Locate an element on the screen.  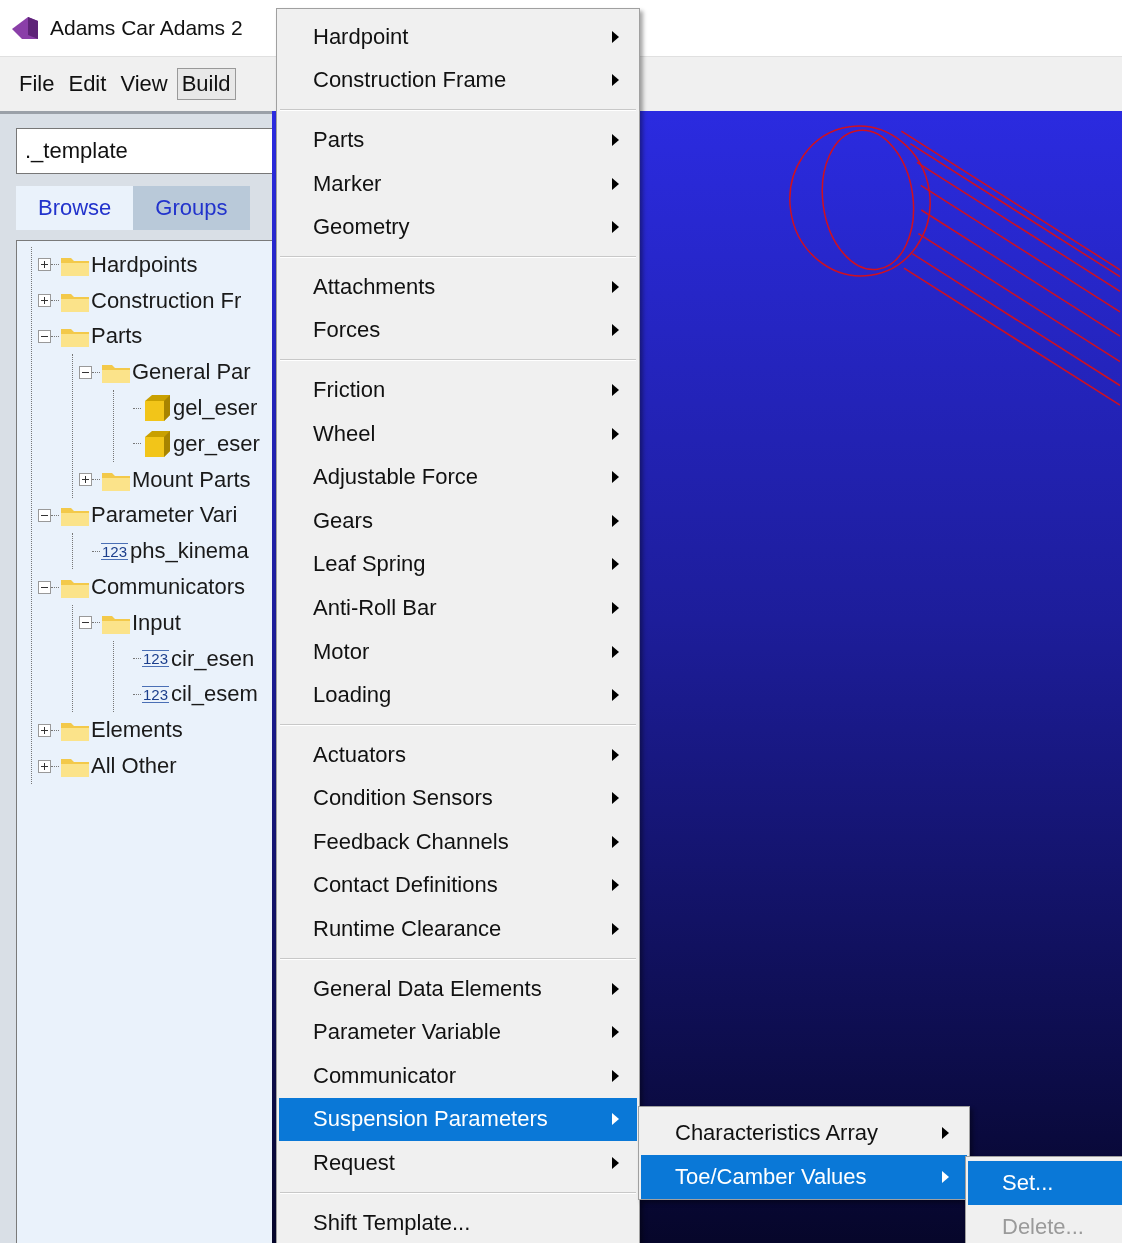
menu-item: Gears is located at coordinates (458, 520).